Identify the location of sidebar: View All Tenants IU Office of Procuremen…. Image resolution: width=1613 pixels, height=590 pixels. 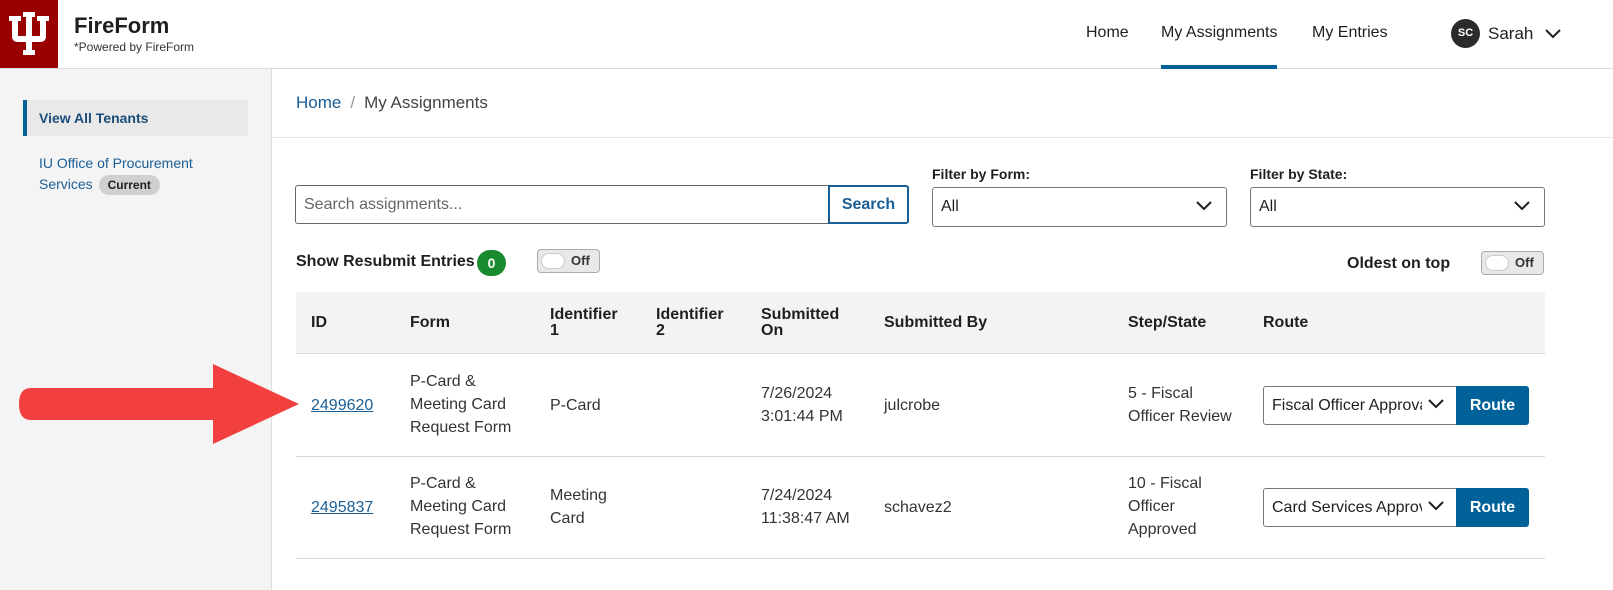
(136, 329).